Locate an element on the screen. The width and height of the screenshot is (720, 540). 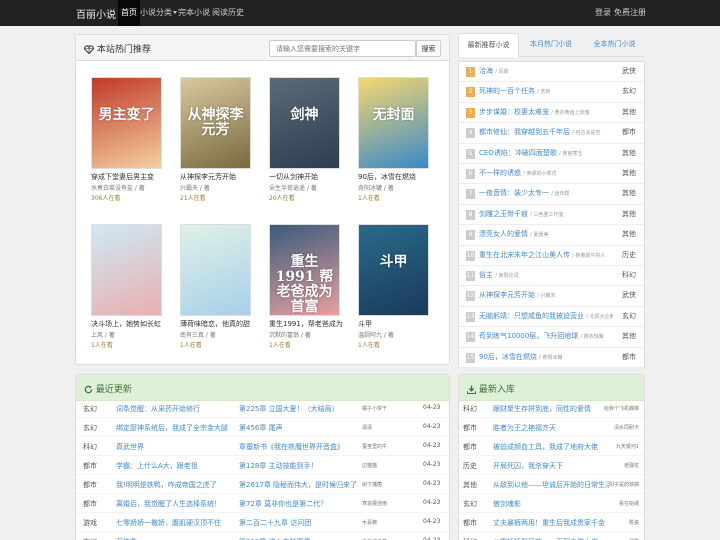
newbook-author: 看在始城 is located at coordinates (628, 504).